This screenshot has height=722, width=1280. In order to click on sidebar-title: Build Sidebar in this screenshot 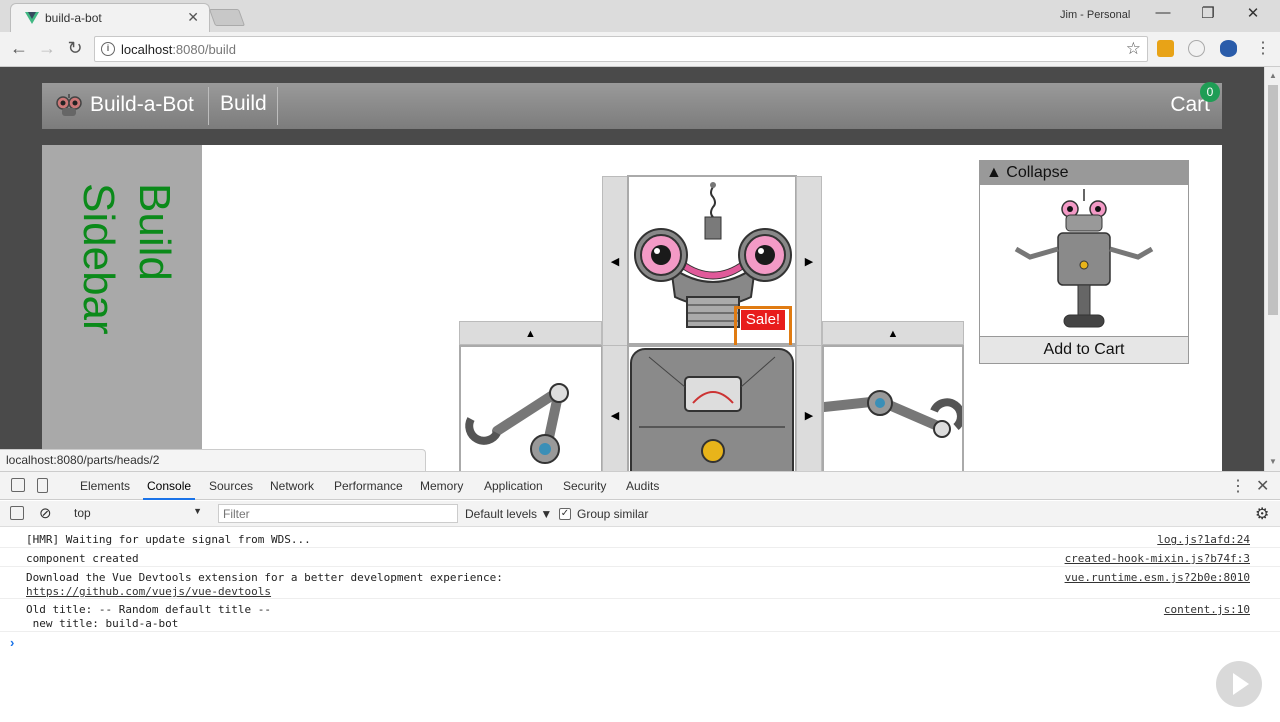, I will do `click(126, 259)`.